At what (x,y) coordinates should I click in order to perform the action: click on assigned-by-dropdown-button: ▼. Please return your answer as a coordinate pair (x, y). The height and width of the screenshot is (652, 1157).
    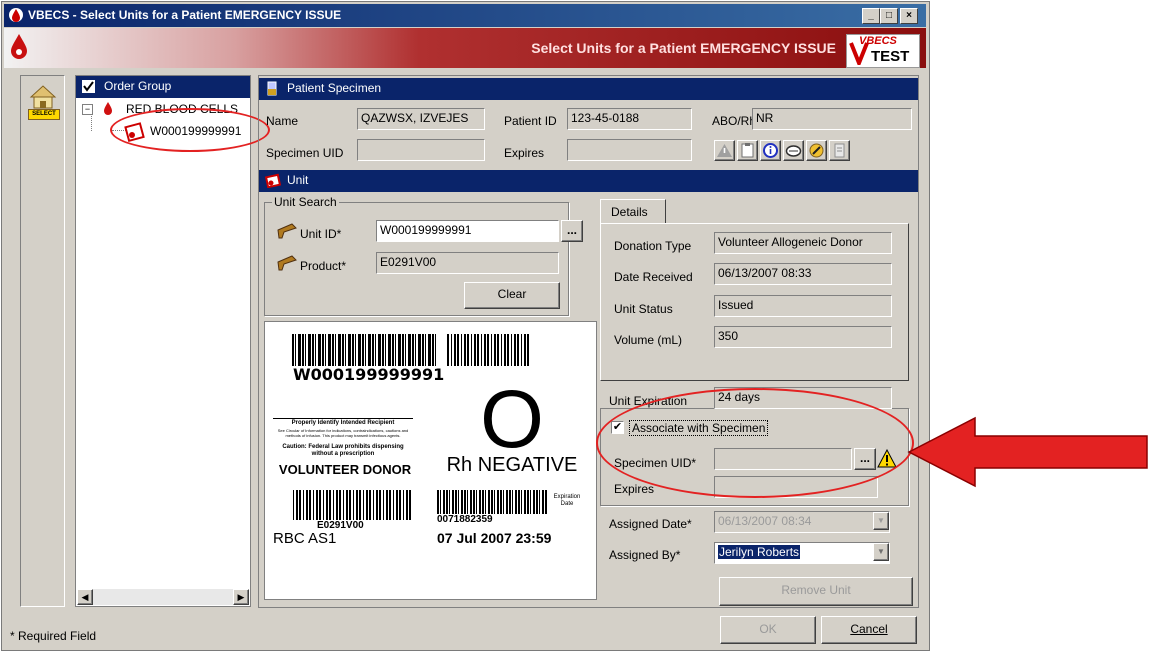
    Looking at the image, I should click on (881, 552).